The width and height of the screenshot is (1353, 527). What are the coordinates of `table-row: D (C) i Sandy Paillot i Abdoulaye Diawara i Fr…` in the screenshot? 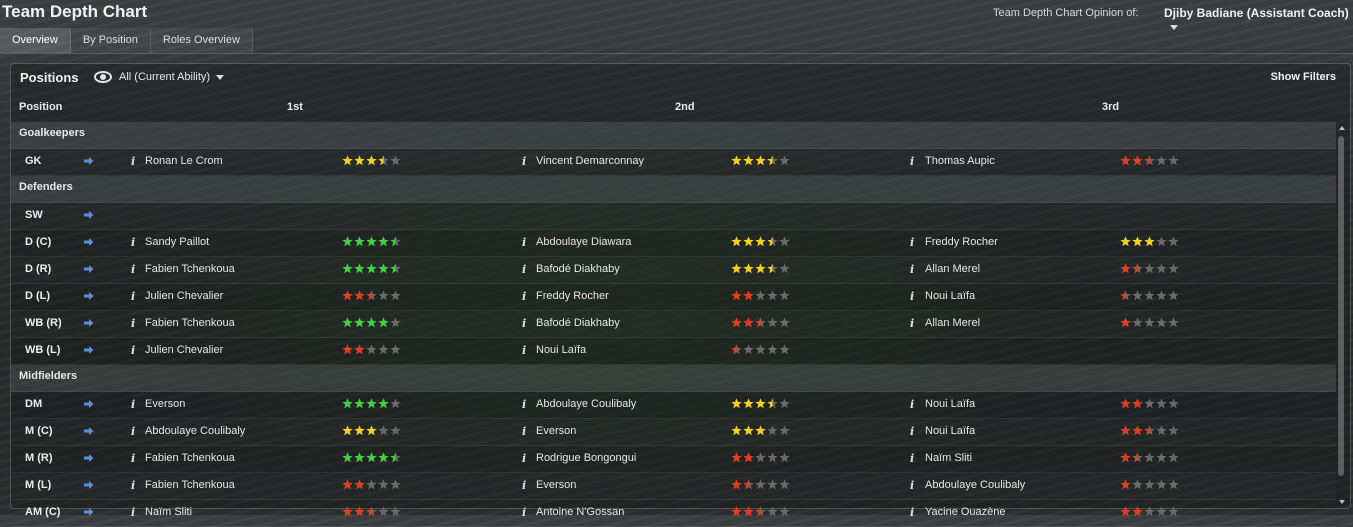 It's located at (673, 243).